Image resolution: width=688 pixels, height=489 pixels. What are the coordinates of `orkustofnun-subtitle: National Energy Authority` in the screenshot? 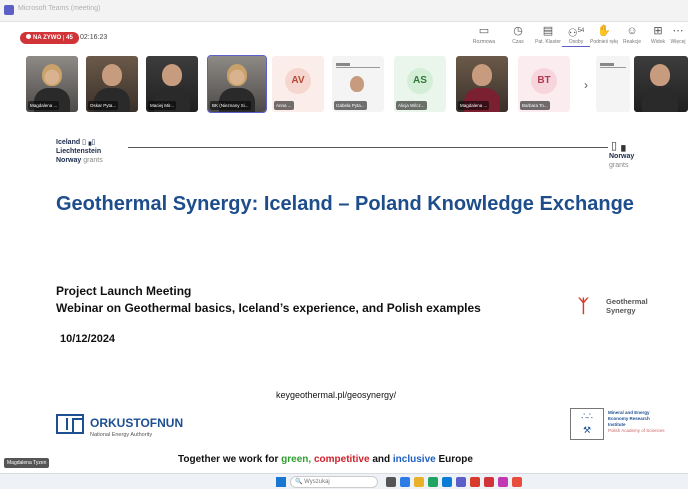 It's located at (121, 435).